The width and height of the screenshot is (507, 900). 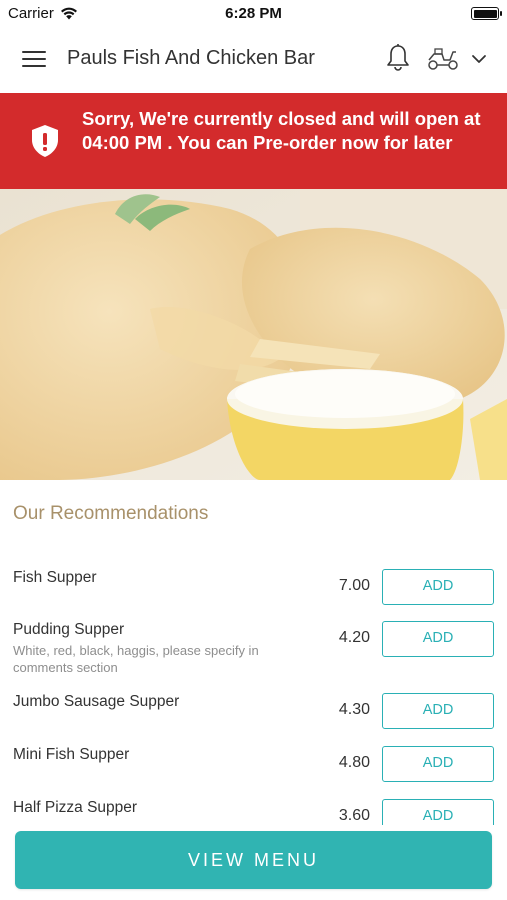 What do you see at coordinates (96, 701) in the screenshot?
I see `item-name: Jumbo Sausage Supper` at bounding box center [96, 701].